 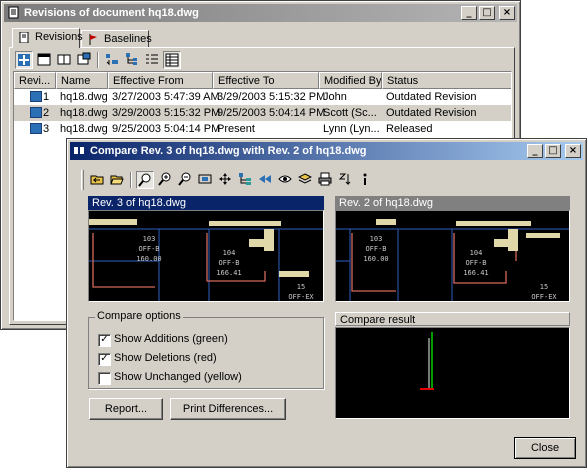 What do you see at coordinates (452, 373) in the screenshot?
I see `compare-result-view` at bounding box center [452, 373].